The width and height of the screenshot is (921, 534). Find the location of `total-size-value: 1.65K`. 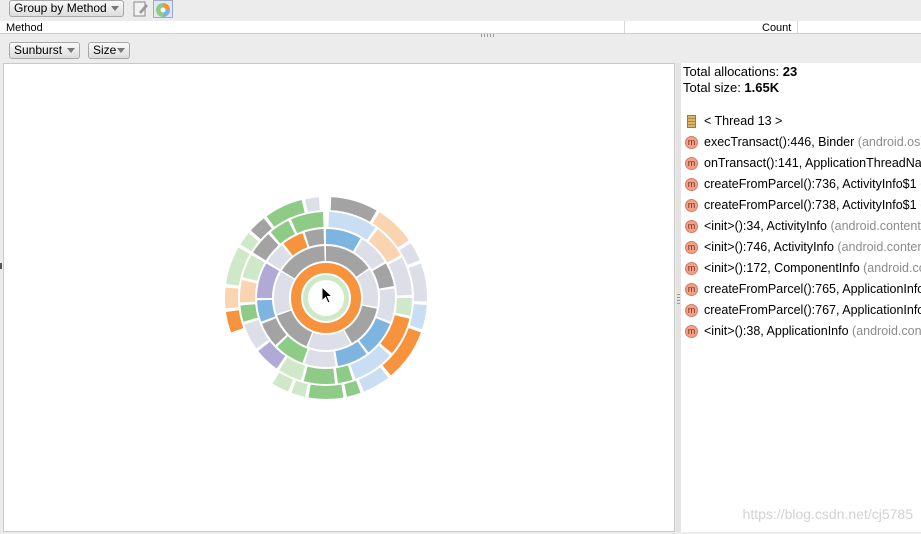

total-size-value: 1.65K is located at coordinates (762, 87).